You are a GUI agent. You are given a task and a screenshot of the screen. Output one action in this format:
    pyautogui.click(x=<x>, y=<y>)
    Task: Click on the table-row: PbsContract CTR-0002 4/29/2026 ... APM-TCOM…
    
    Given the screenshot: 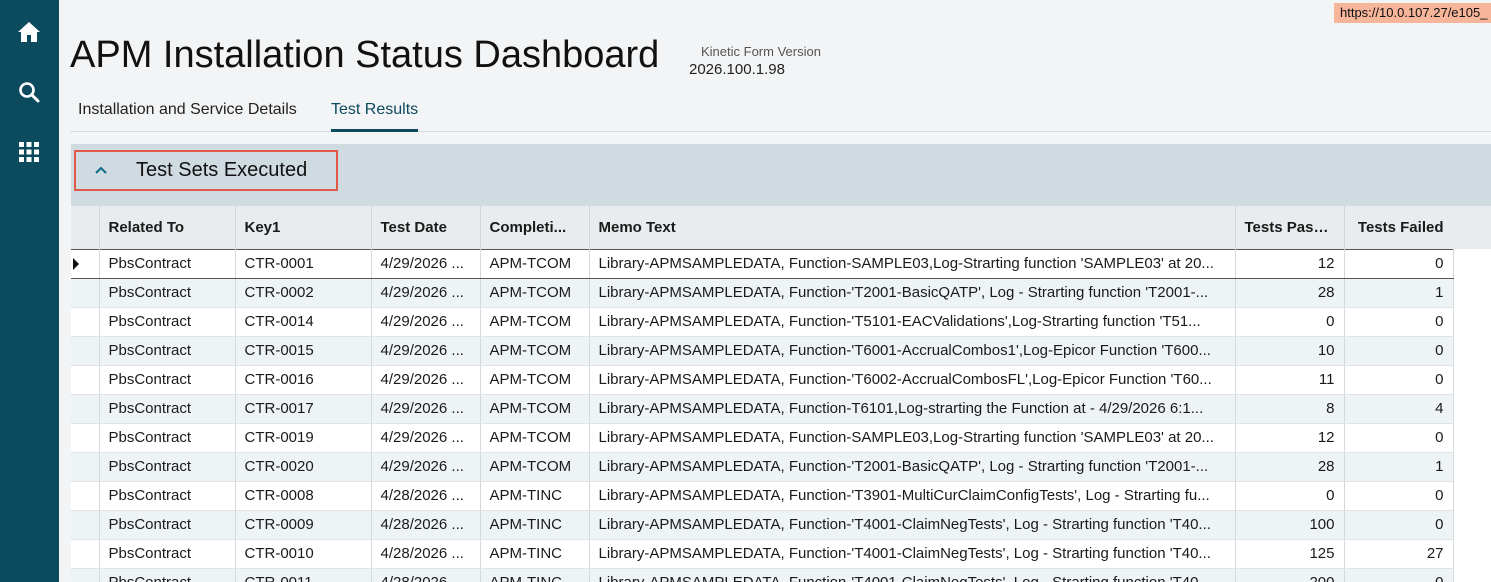 What is the action you would take?
    pyautogui.click(x=762, y=293)
    